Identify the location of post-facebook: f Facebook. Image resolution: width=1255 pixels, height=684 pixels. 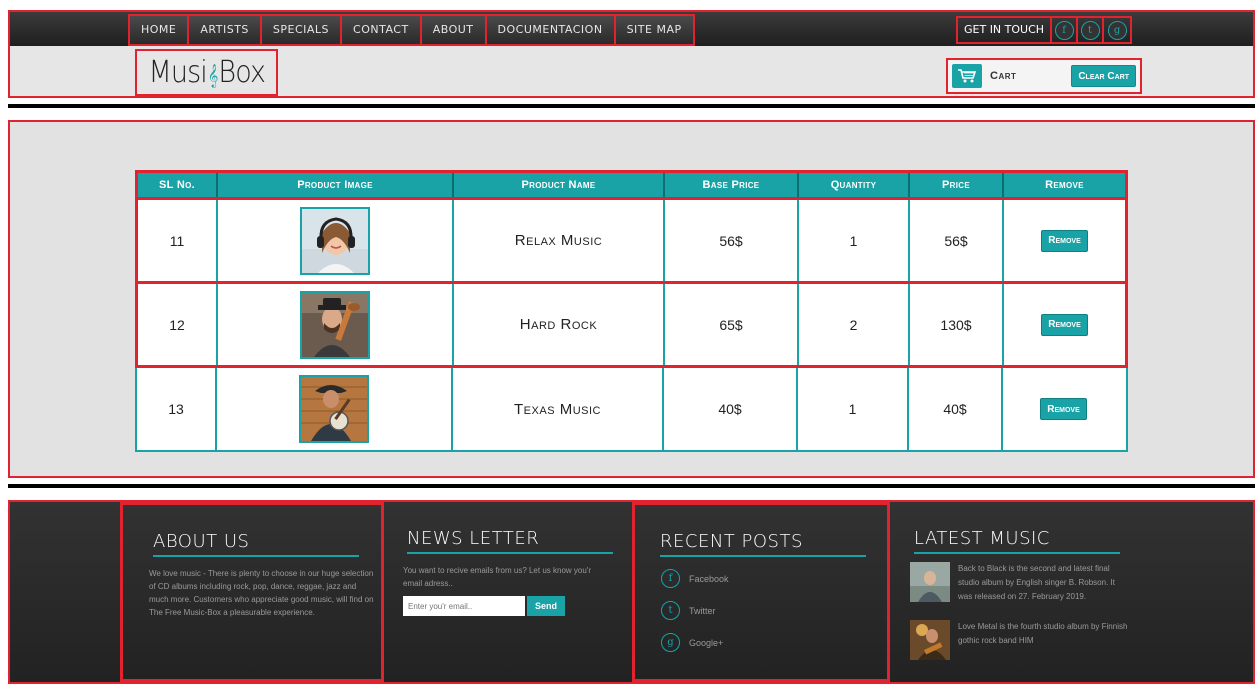
(695, 578).